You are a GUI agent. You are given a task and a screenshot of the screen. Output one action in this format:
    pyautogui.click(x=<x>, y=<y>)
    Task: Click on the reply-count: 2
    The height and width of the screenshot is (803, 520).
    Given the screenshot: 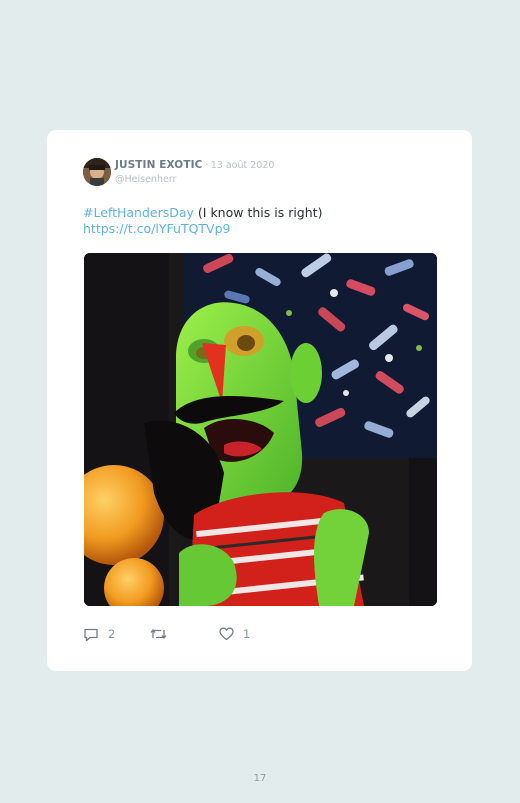 What is the action you would take?
    pyautogui.click(x=112, y=634)
    